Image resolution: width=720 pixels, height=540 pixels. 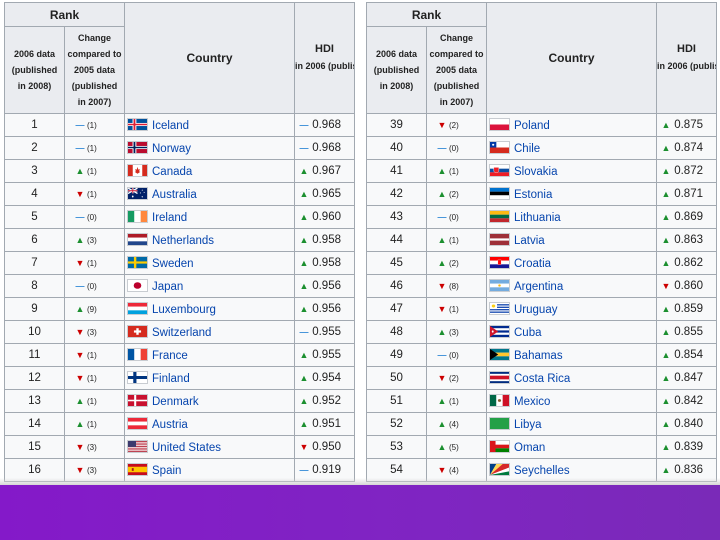 What do you see at coordinates (501, 424) in the screenshot?
I see `flag-libya-icon` at bounding box center [501, 424].